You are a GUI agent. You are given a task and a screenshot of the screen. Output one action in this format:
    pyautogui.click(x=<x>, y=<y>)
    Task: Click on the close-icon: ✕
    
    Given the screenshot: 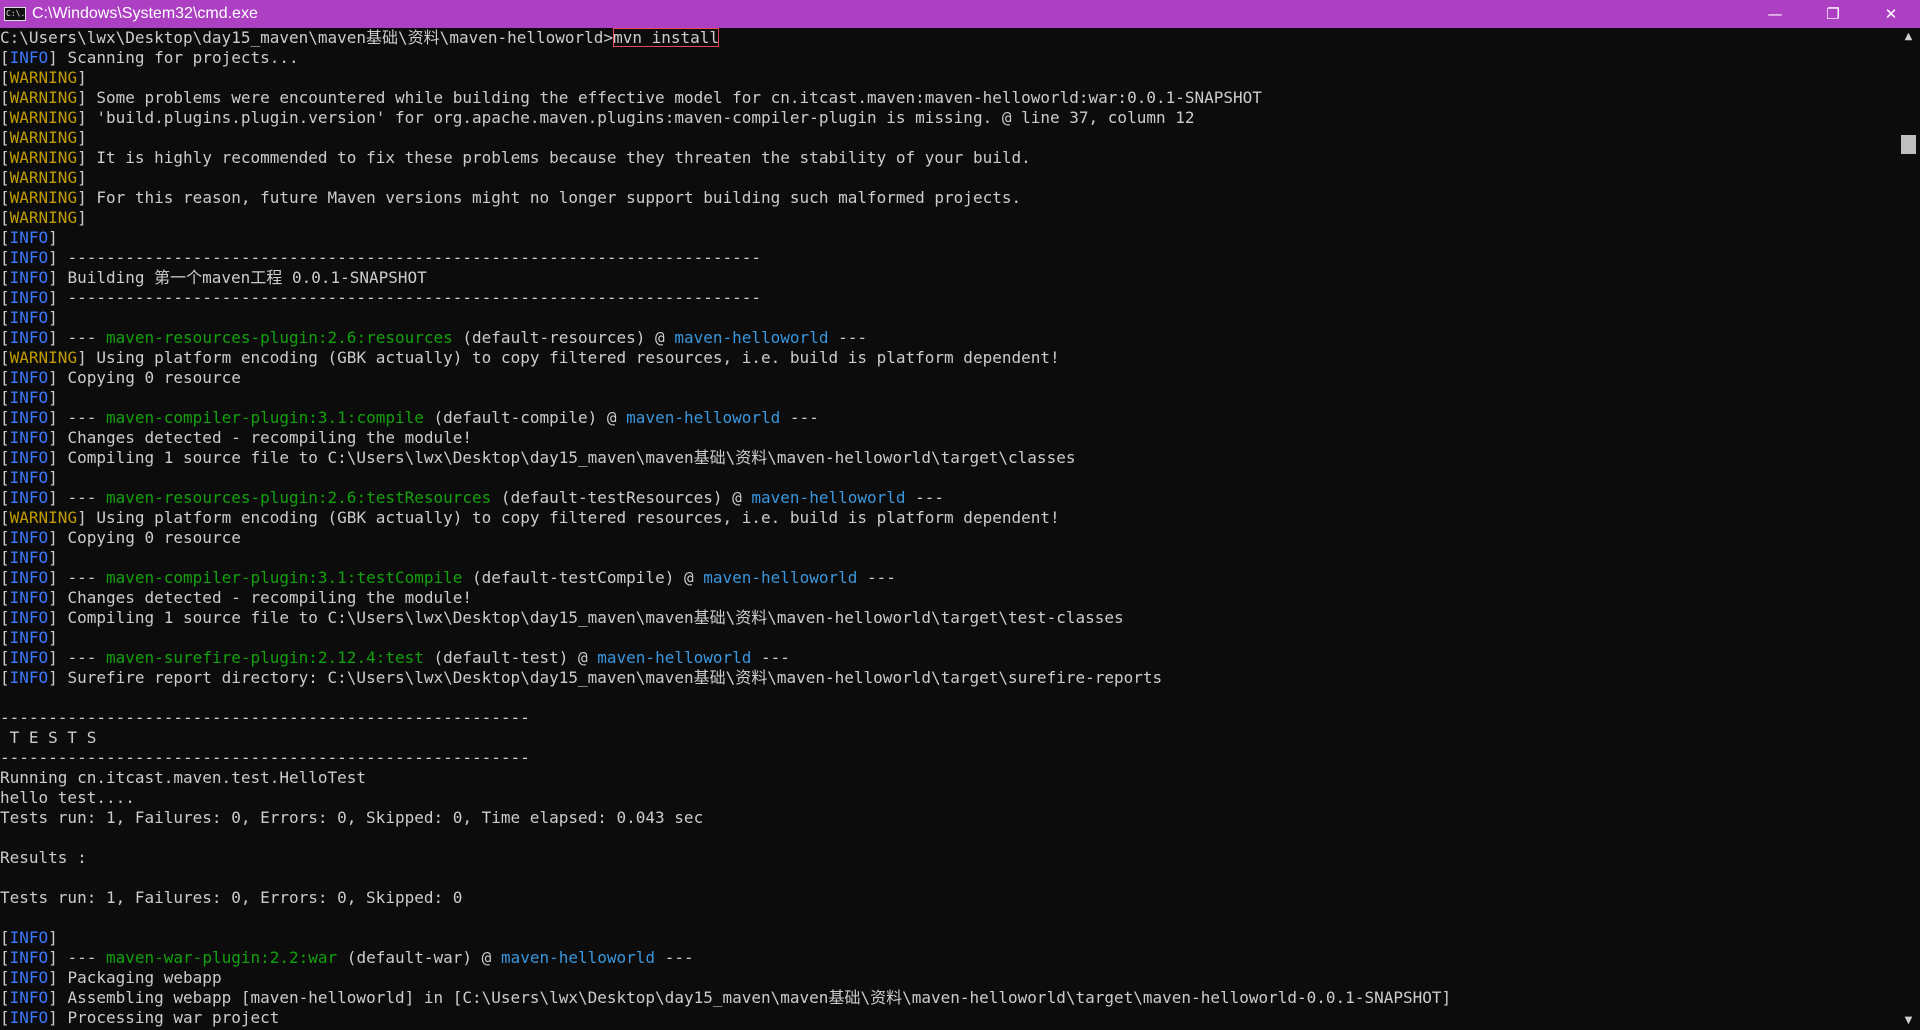 What is the action you would take?
    pyautogui.click(x=1891, y=14)
    